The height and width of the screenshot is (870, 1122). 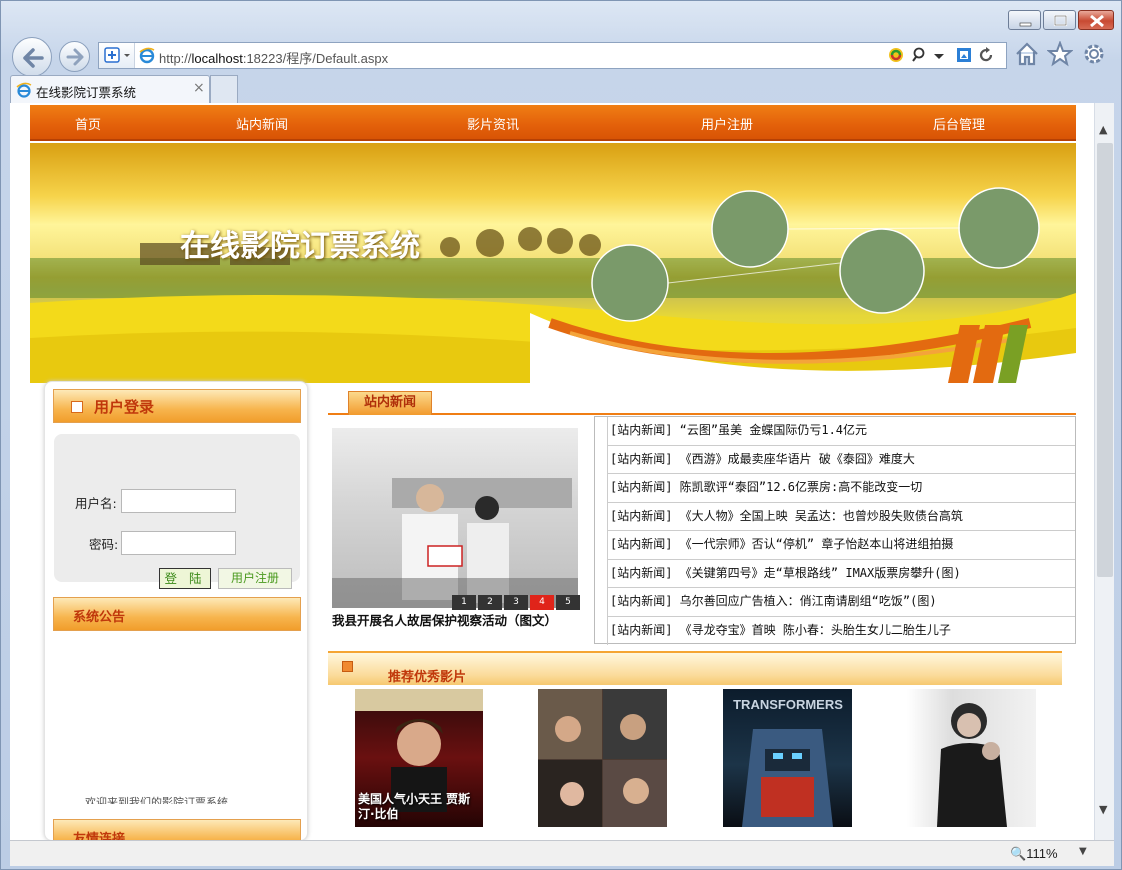 What do you see at coordinates (939, 55) in the screenshot?
I see `dropdown-icon` at bounding box center [939, 55].